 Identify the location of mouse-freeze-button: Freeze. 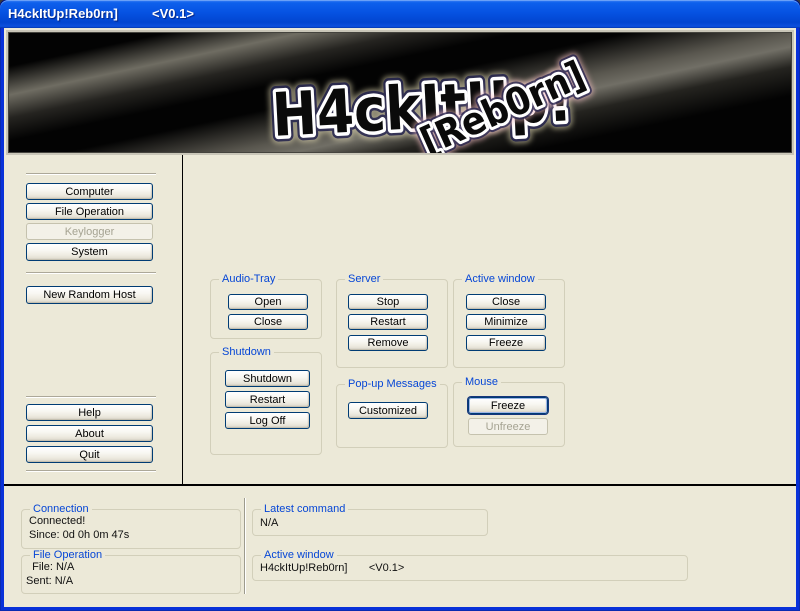
(508, 405).